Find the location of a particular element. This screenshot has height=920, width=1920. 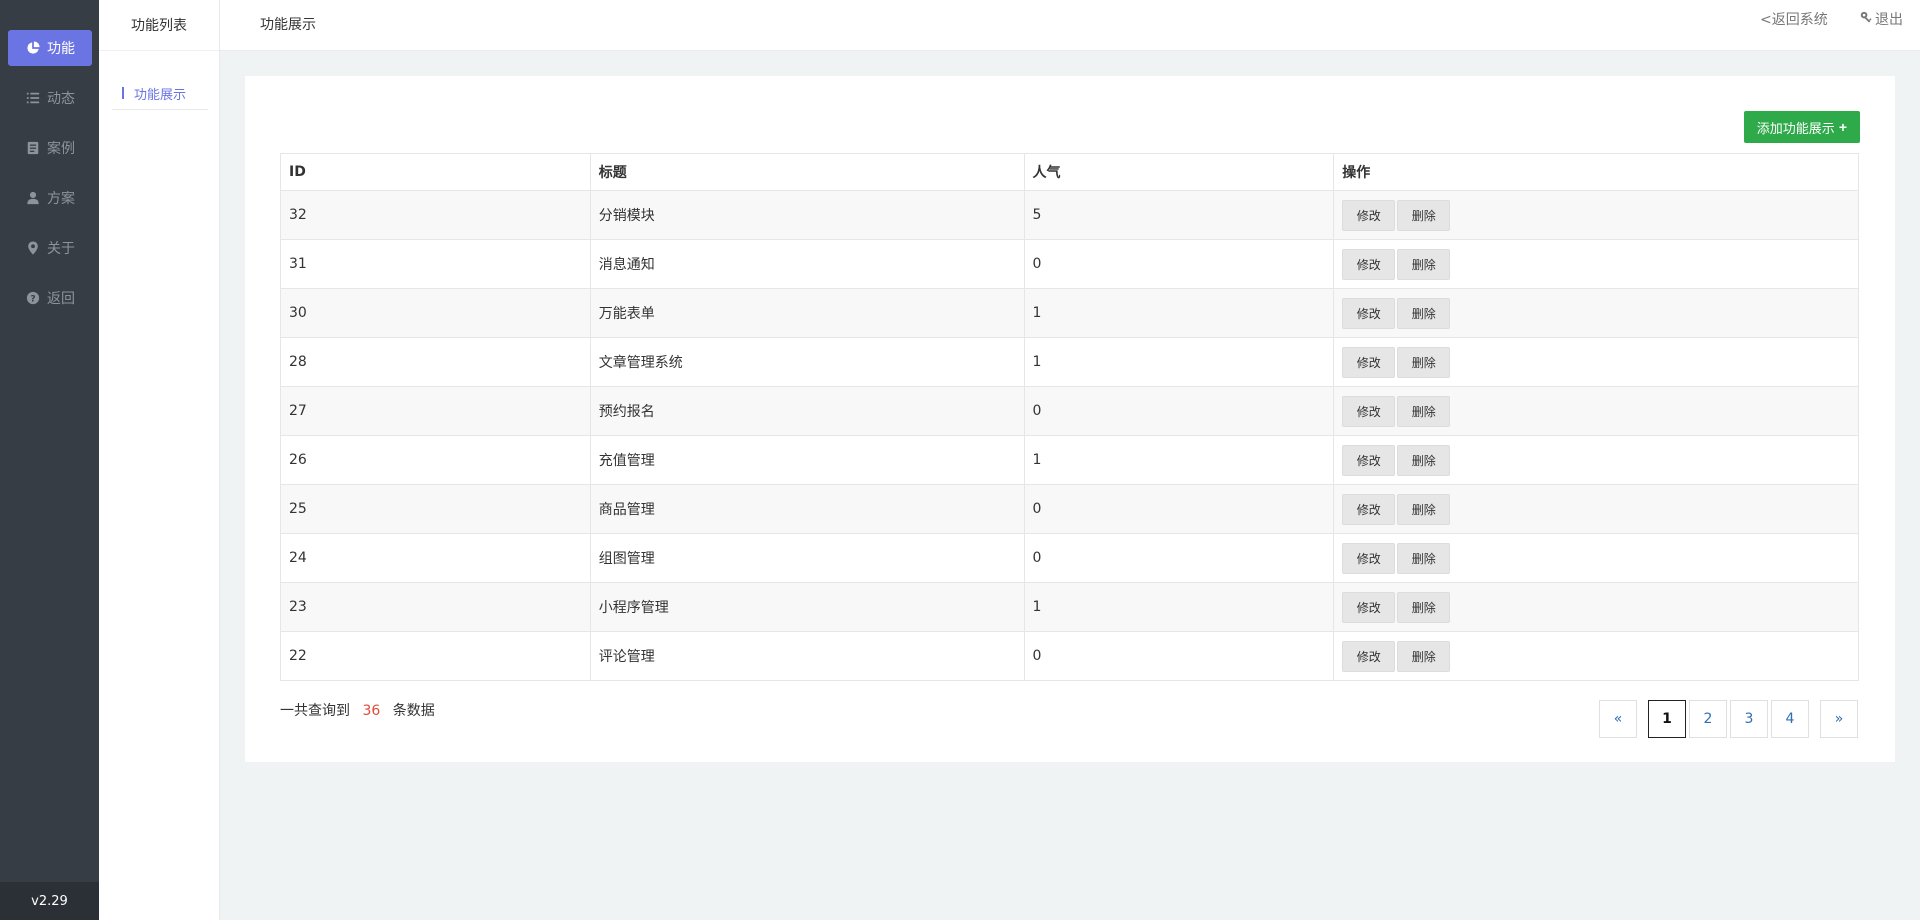

column-header-id: ID is located at coordinates (435, 172).